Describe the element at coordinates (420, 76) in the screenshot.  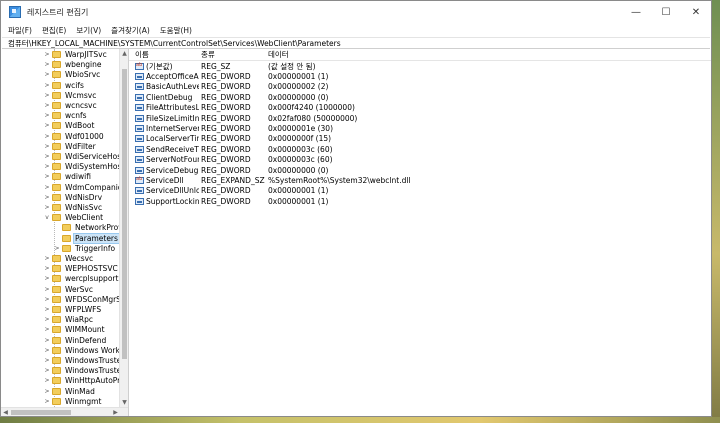
I see `value-row: AcceptOfficeAn...REG_DWORD 0x00000001 (1)` at that location.